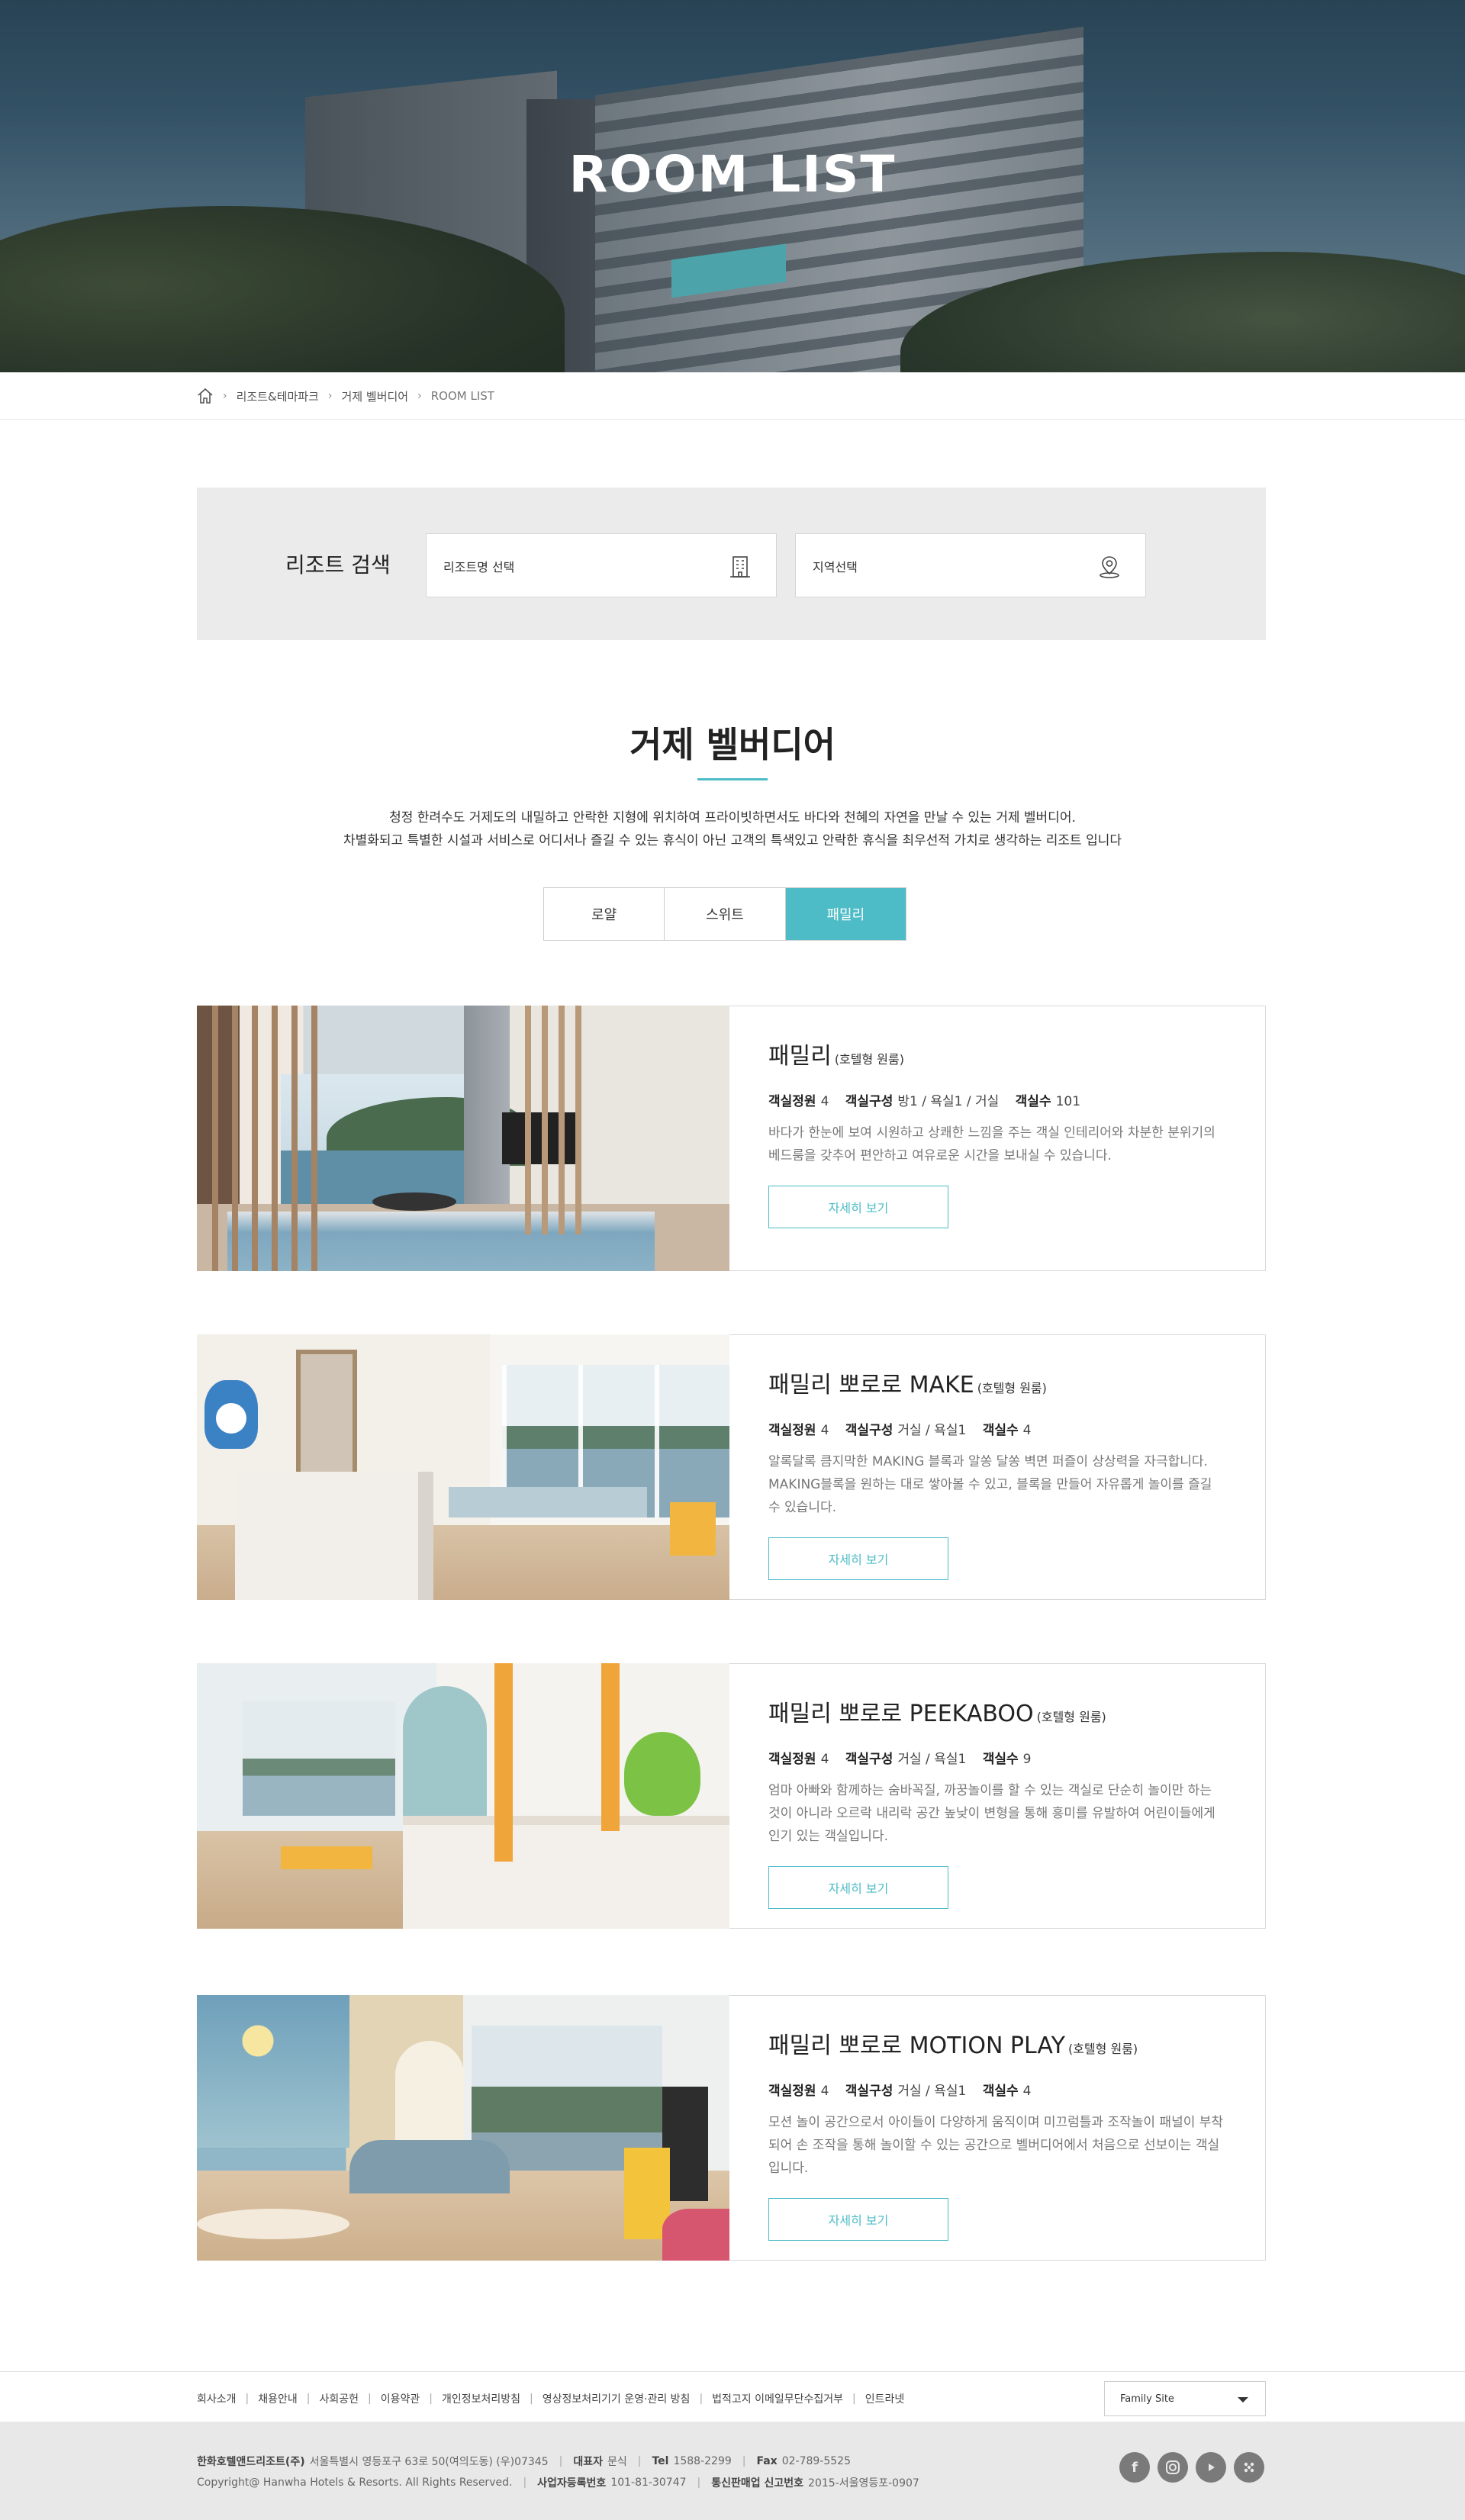 Image resolution: width=1465 pixels, height=2520 pixels. Describe the element at coordinates (1185, 2398) in the screenshot. I see `family-site-select: Family Site` at that location.